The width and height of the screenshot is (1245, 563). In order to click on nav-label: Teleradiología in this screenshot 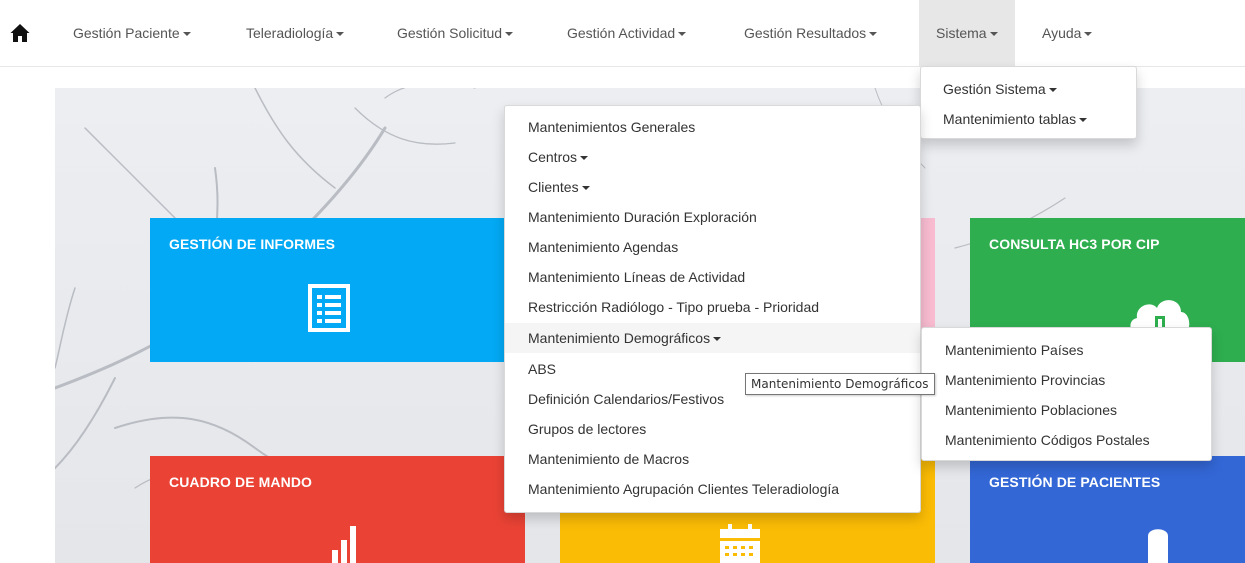, I will do `click(290, 33)`.